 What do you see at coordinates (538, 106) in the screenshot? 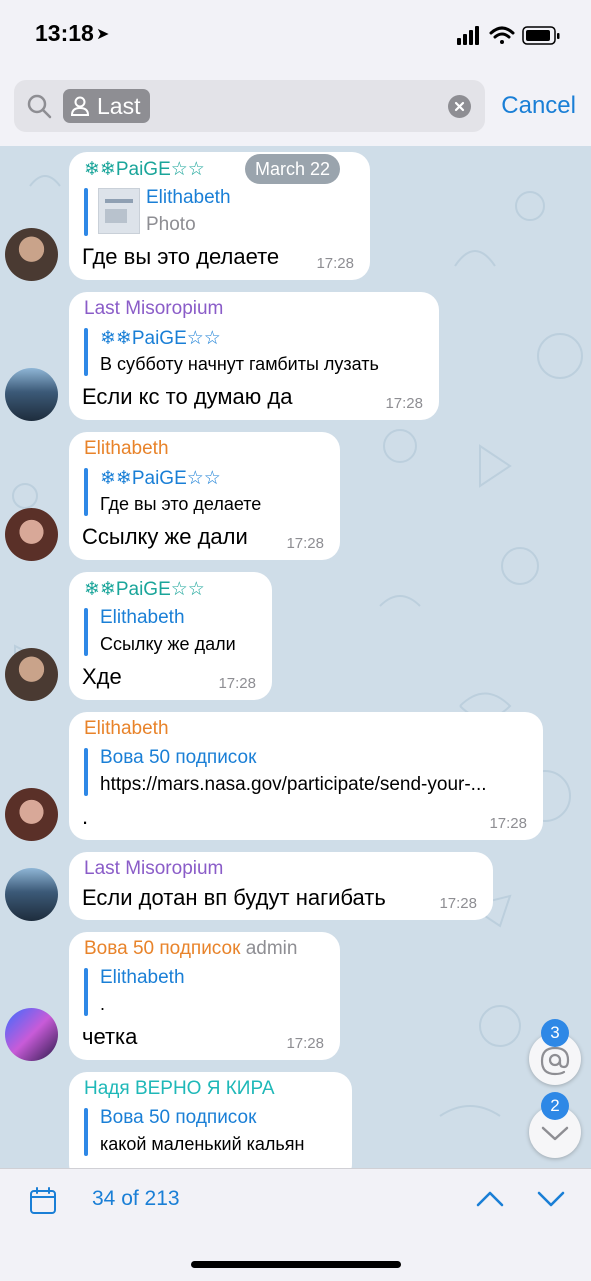
I see `cancel-button: Cancel` at bounding box center [538, 106].